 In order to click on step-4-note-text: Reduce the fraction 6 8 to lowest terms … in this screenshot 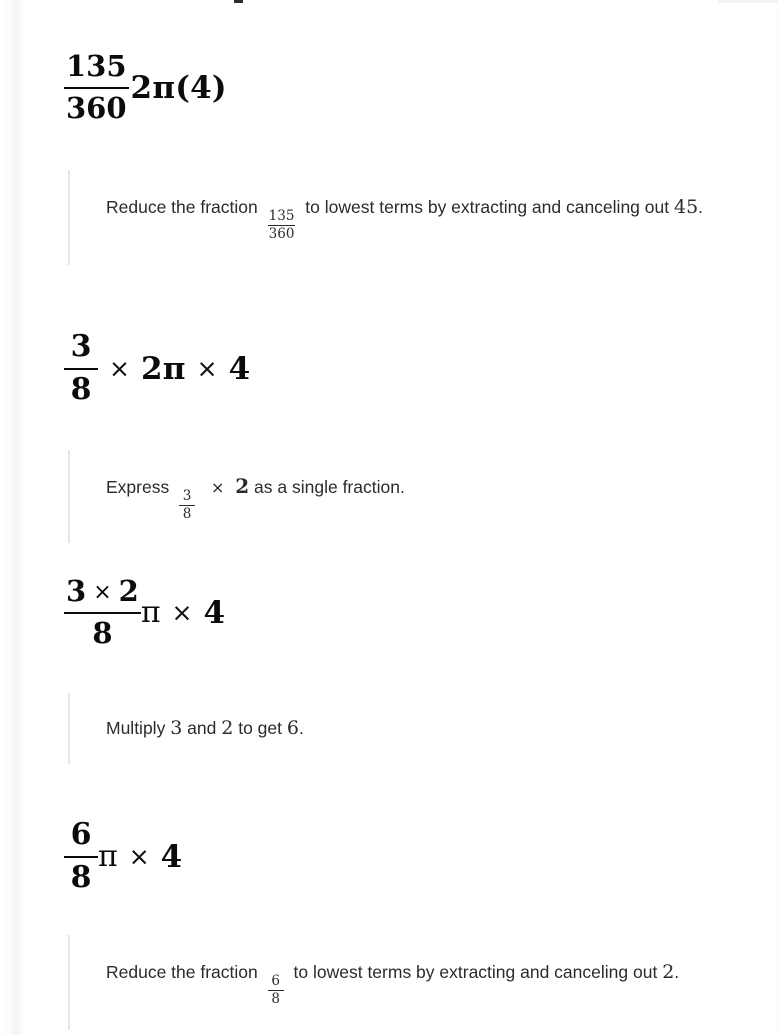, I will do `click(421, 982)`.